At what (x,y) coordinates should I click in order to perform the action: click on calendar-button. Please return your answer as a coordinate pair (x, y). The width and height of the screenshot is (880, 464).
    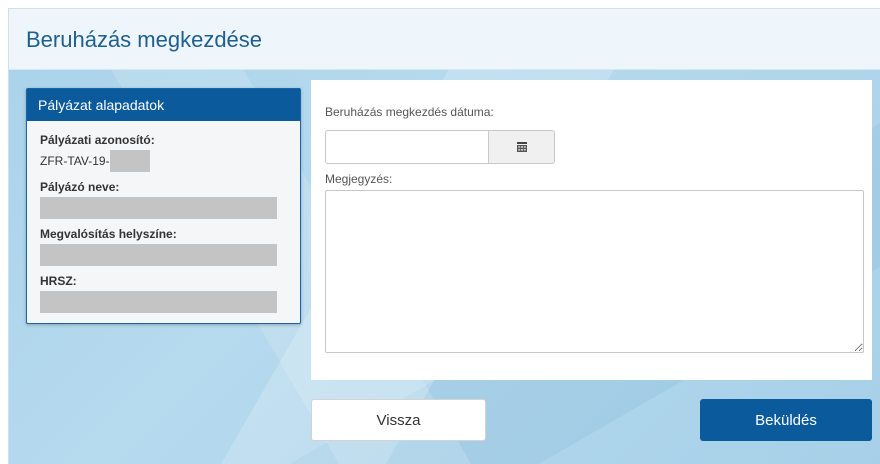
    Looking at the image, I should click on (521, 147).